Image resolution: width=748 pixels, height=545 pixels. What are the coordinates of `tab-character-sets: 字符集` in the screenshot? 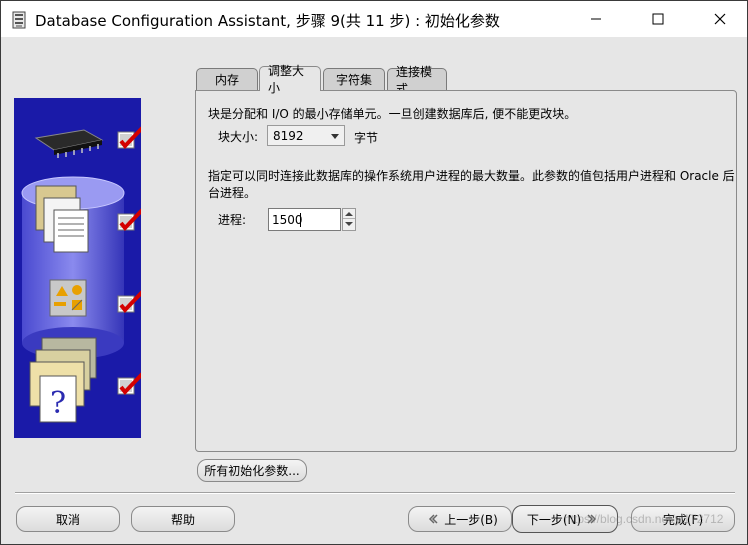 It's located at (354, 79).